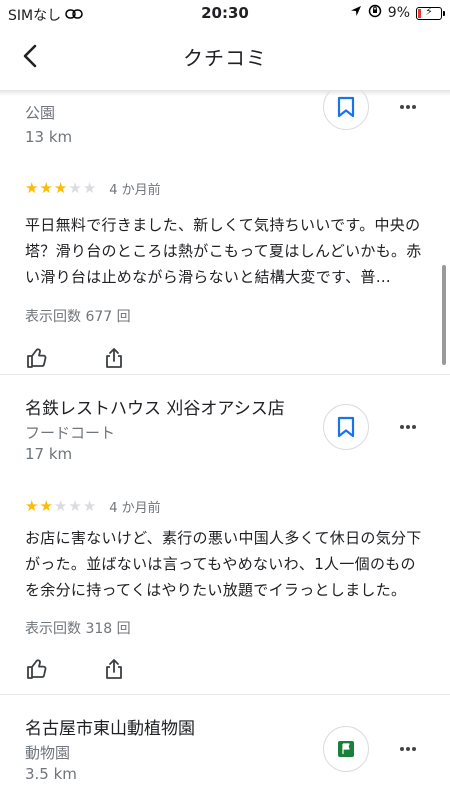 The width and height of the screenshot is (450, 800). Describe the element at coordinates (48, 753) in the screenshot. I see `place-category: 動物園` at that location.